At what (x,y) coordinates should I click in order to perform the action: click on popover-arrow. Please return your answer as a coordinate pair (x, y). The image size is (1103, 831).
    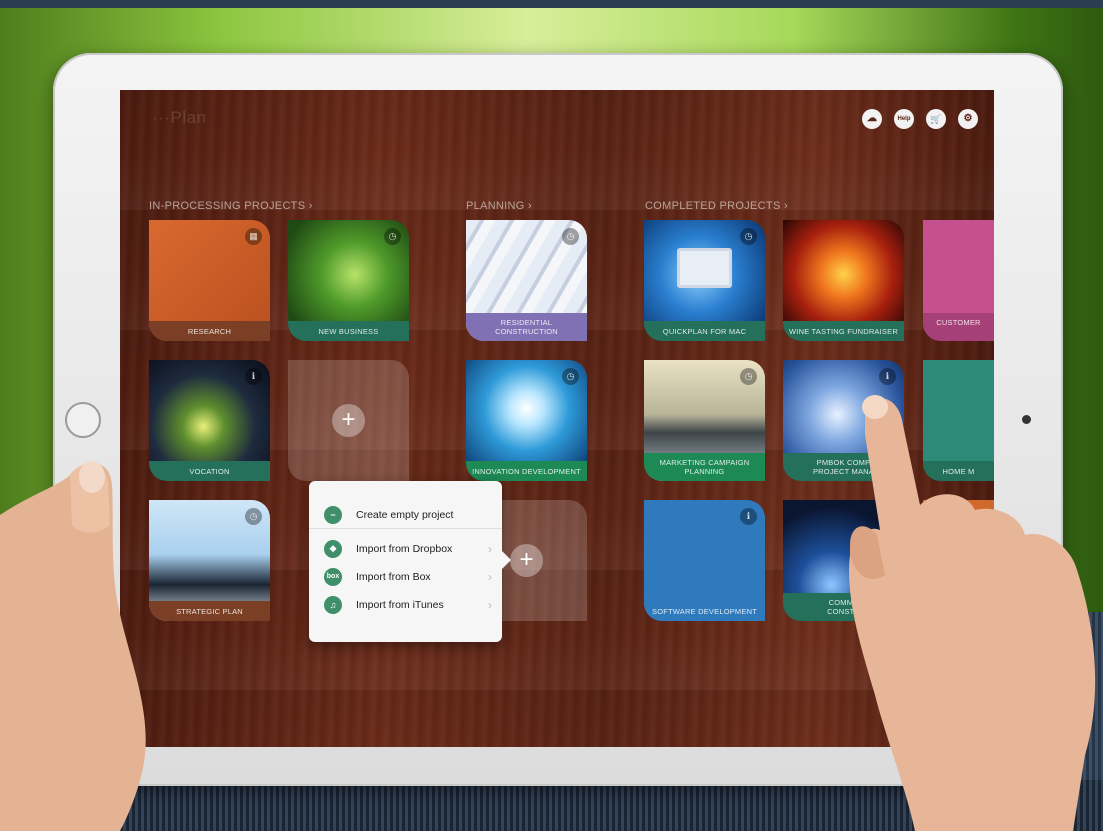
    Looking at the image, I should click on (506, 560).